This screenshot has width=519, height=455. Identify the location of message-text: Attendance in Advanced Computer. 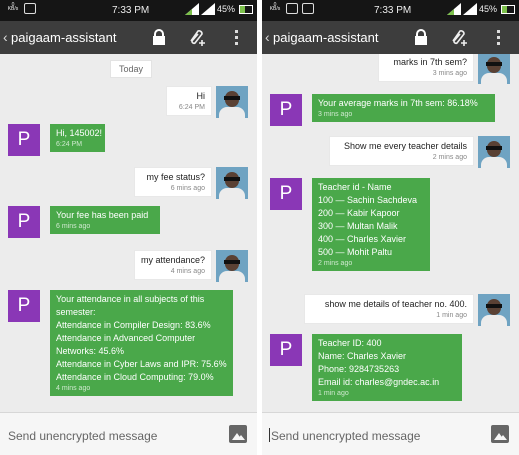
(126, 338).